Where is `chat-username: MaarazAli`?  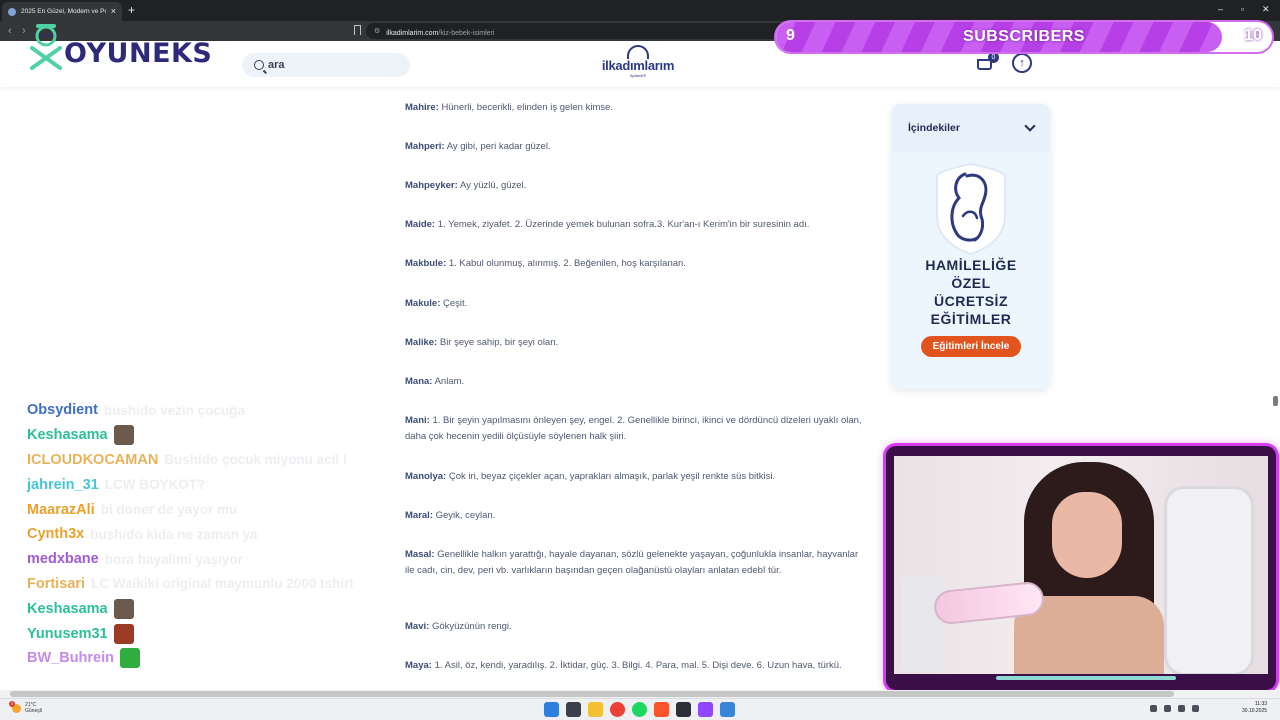
chat-username: MaarazAli is located at coordinates (61, 509).